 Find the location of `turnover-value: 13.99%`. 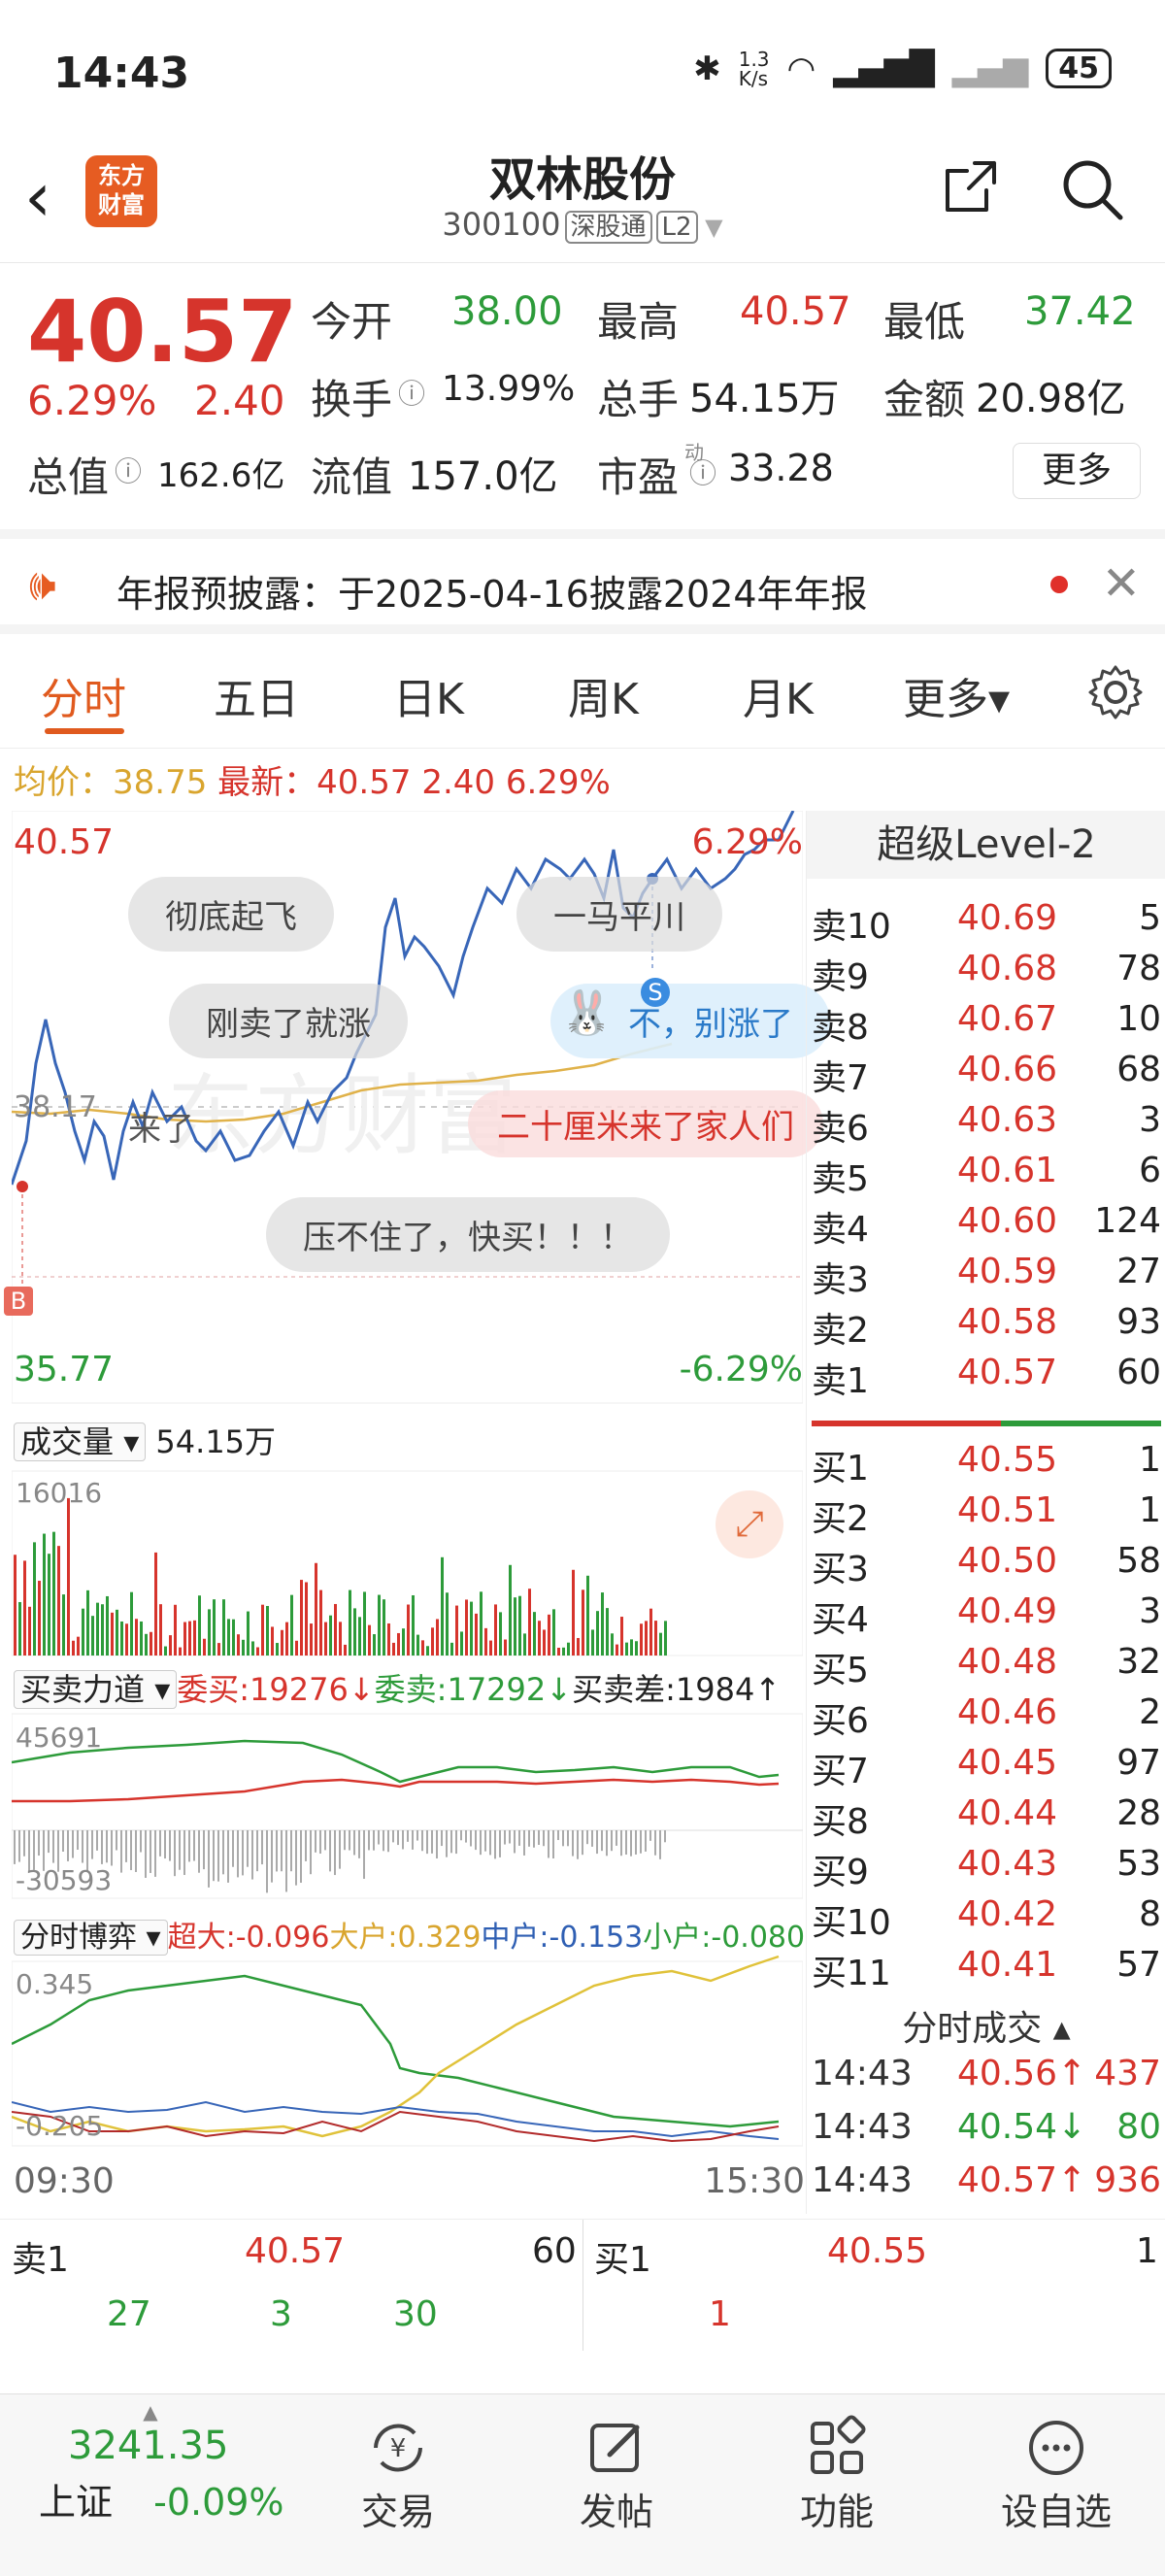

turnover-value: 13.99% is located at coordinates (509, 389).